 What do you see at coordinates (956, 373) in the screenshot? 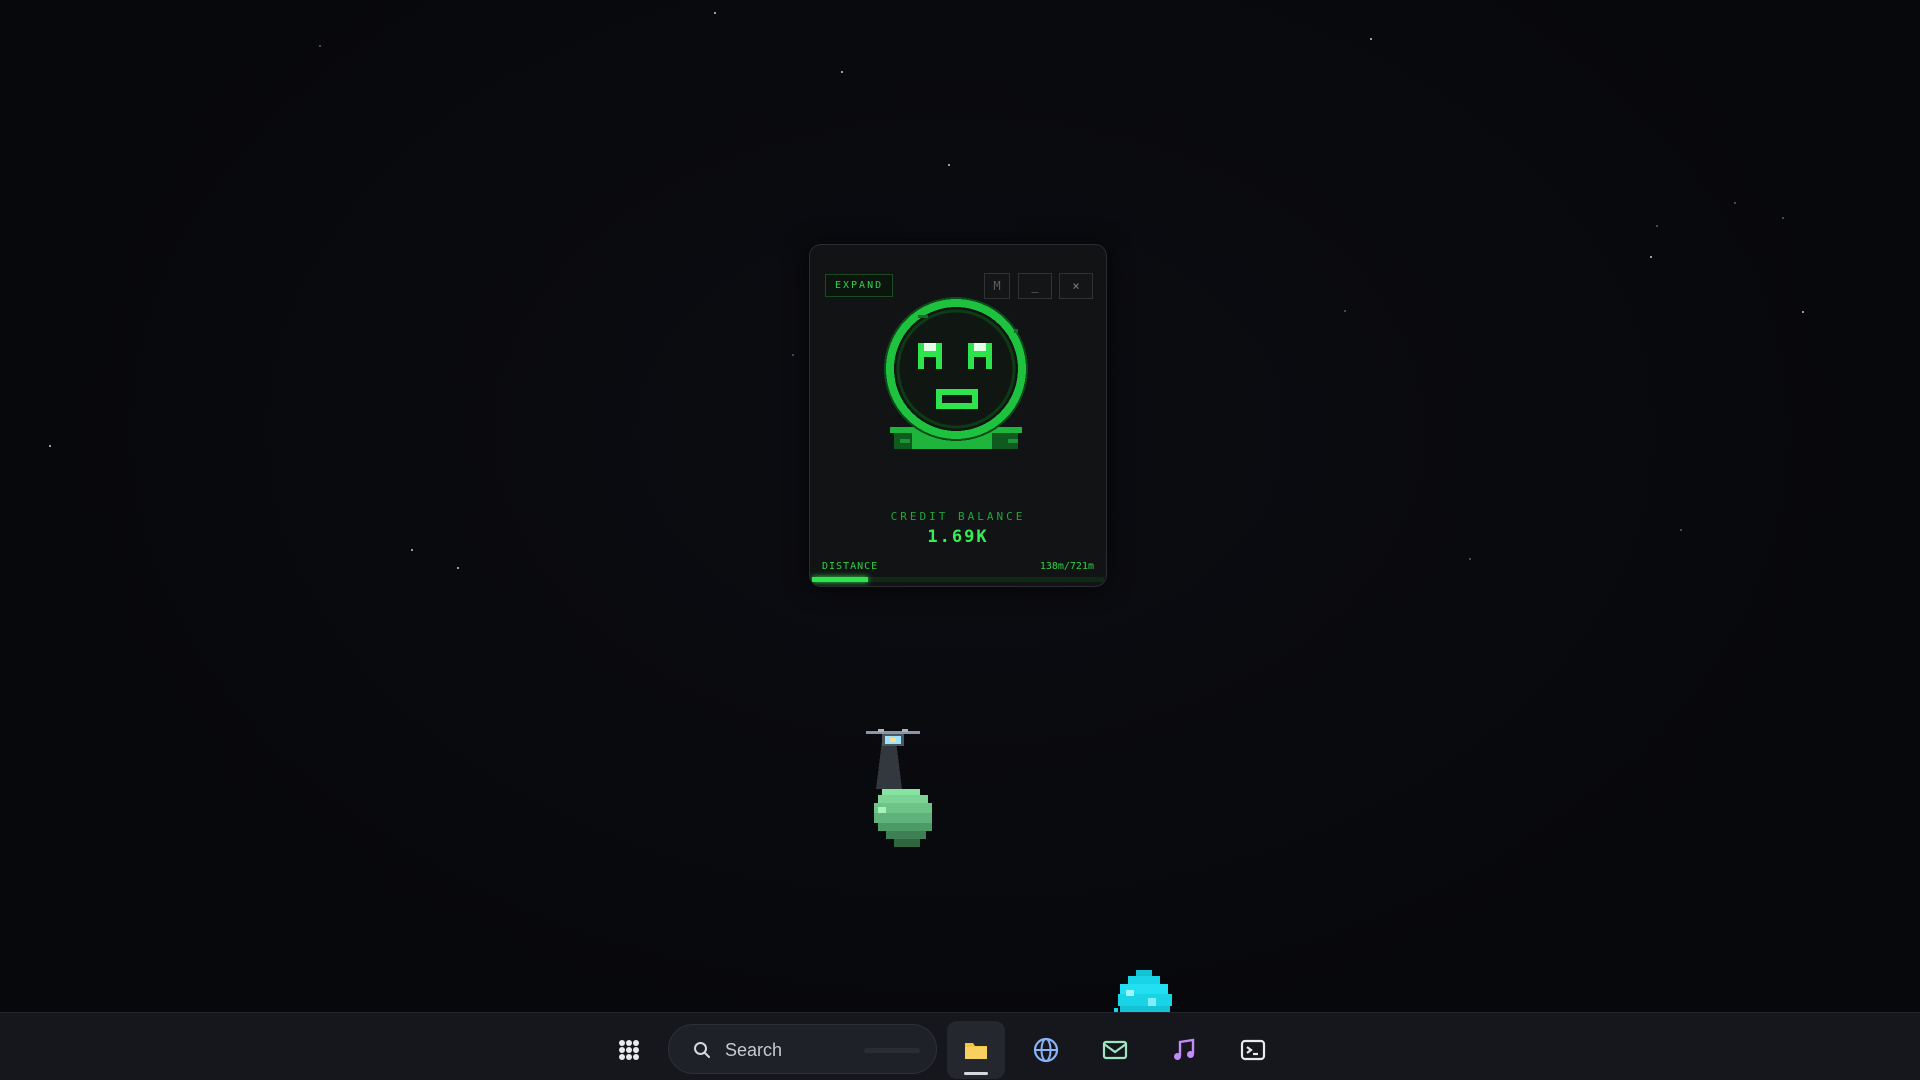
I see `robot-face-icon` at bounding box center [956, 373].